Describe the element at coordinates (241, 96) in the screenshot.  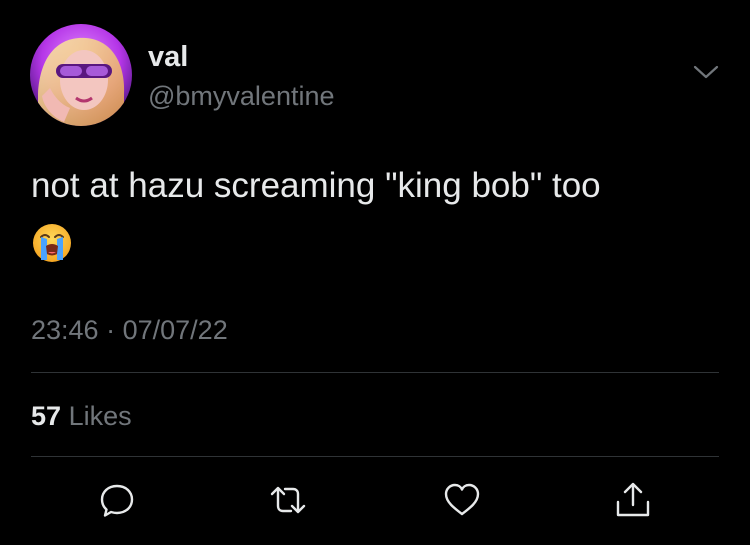
I see `user-handle: @bmyvalentine` at that location.